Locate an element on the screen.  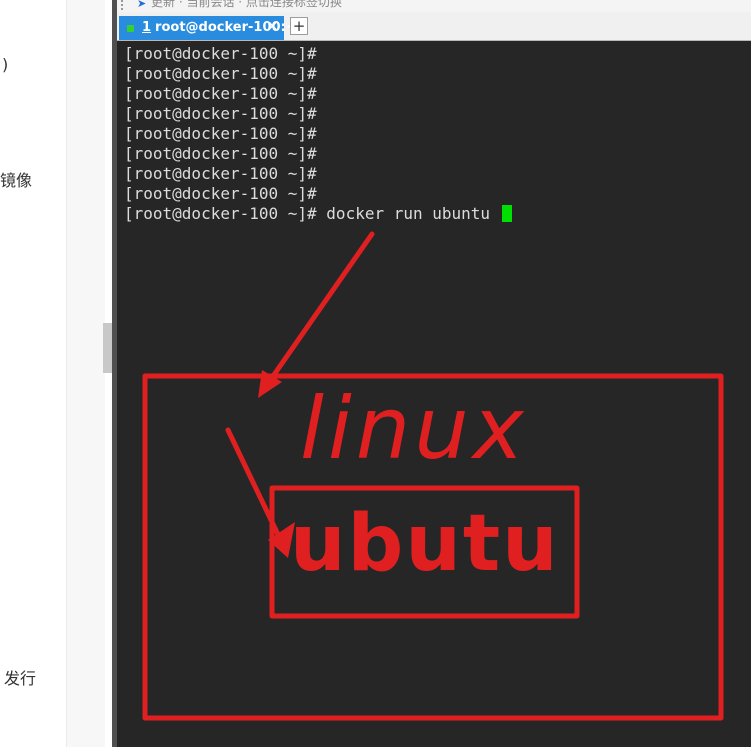
left-text-fragment: 发行 is located at coordinates (20, 678).